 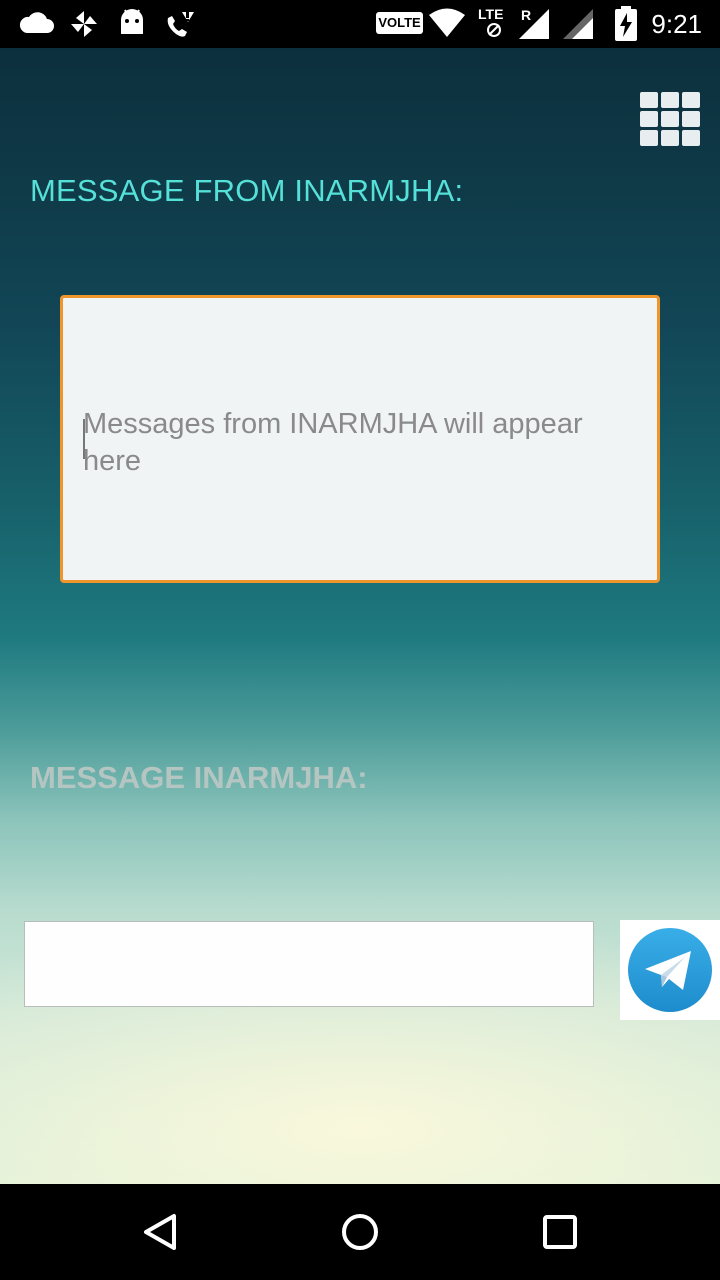 What do you see at coordinates (447, 22) in the screenshot?
I see `wifi-icon` at bounding box center [447, 22].